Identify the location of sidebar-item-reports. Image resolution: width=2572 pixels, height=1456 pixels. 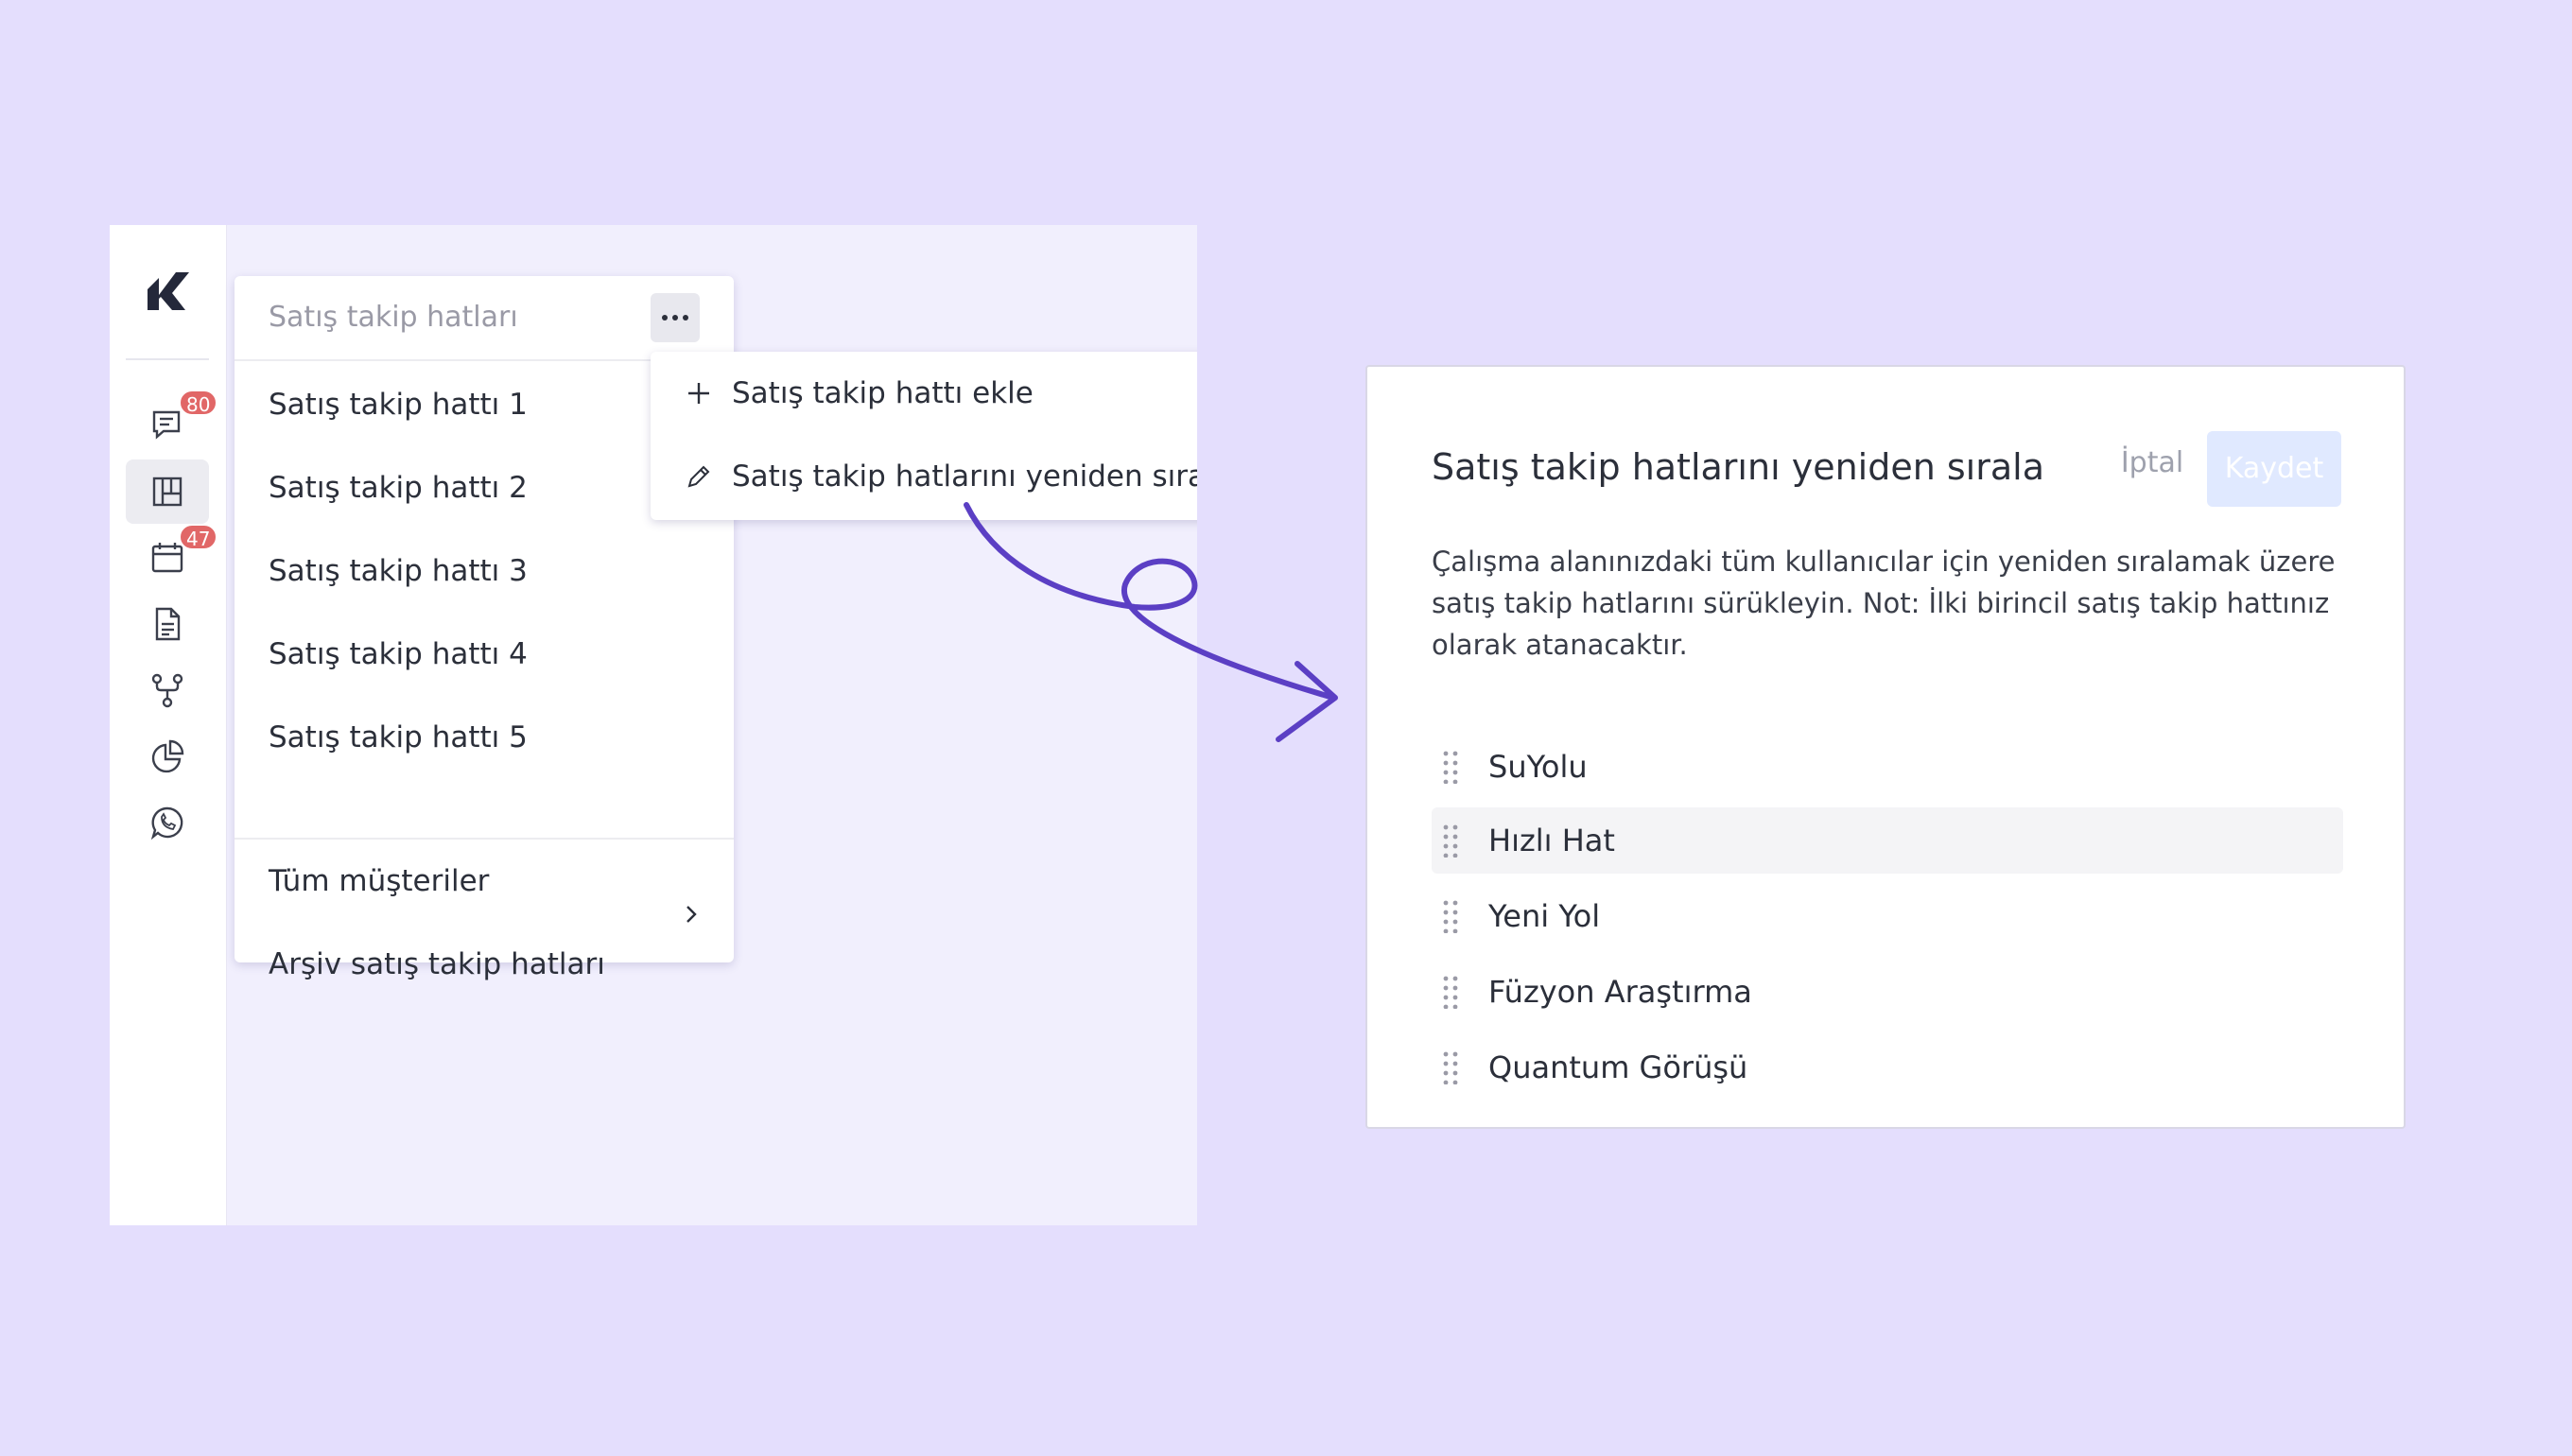
(167, 756).